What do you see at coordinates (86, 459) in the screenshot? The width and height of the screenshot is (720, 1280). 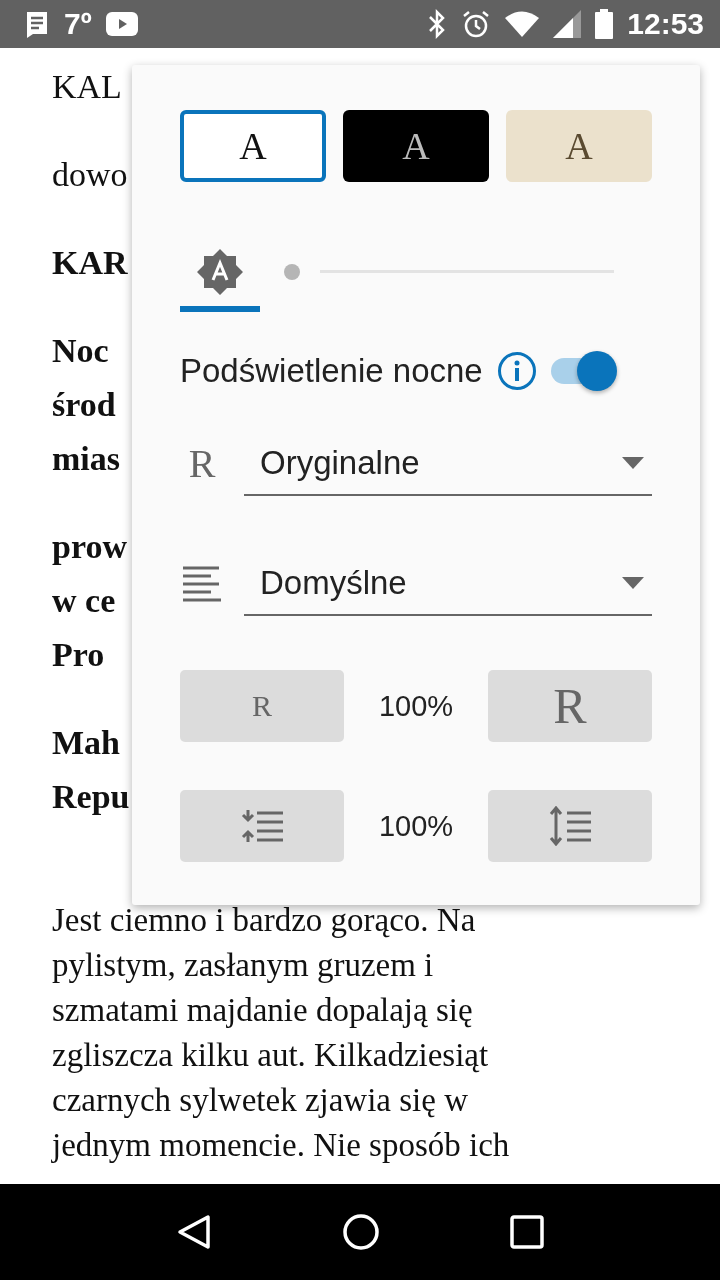 I see `article-text: mias` at bounding box center [86, 459].